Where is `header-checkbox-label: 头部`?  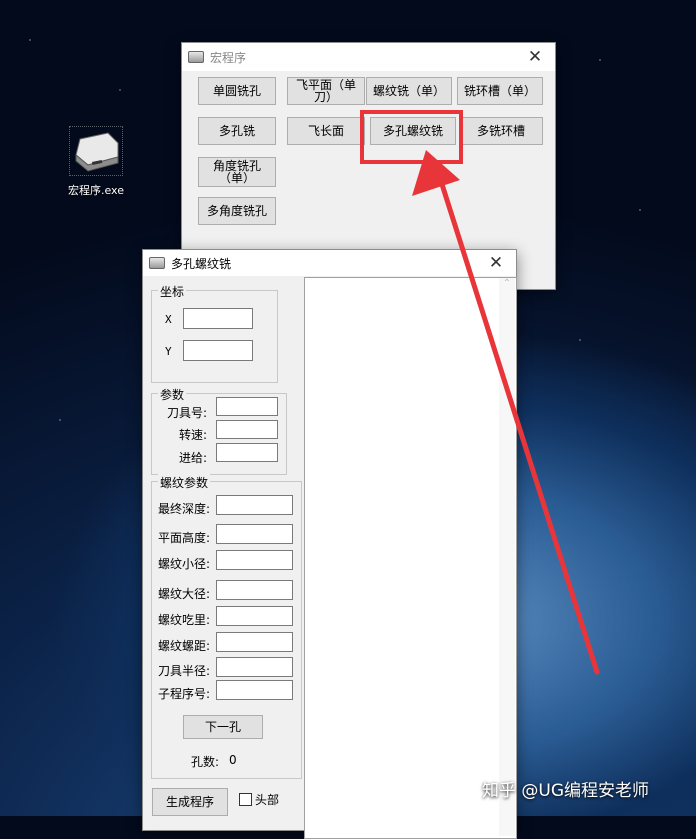
header-checkbox-label: 头部 is located at coordinates (267, 800).